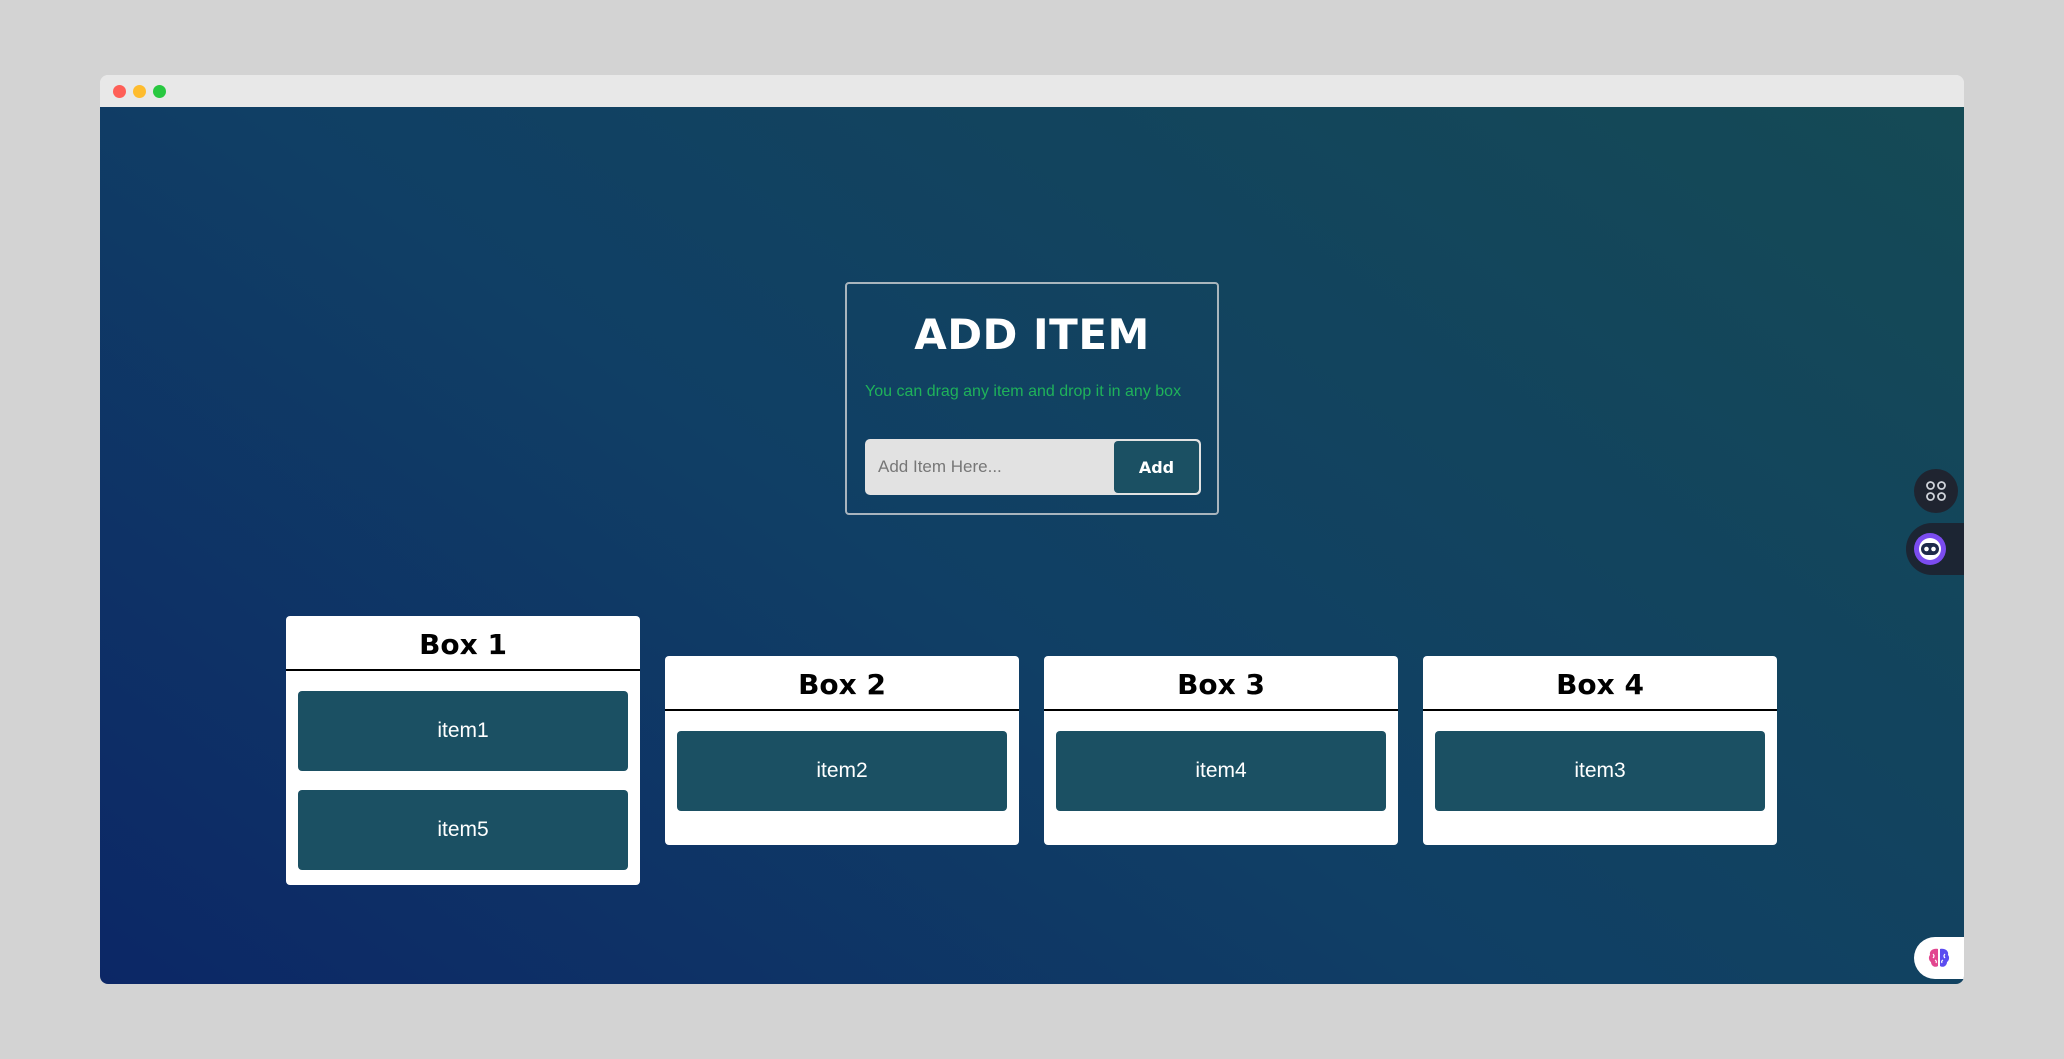 The image size is (2064, 1059). I want to click on box-title: Box 1, so click(463, 643).